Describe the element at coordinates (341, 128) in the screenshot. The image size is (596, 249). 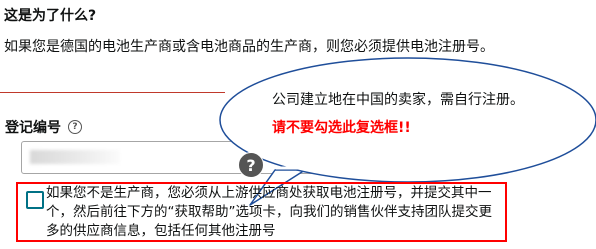
I see `callout-warning: 请不要勾选此复选框!!` at that location.